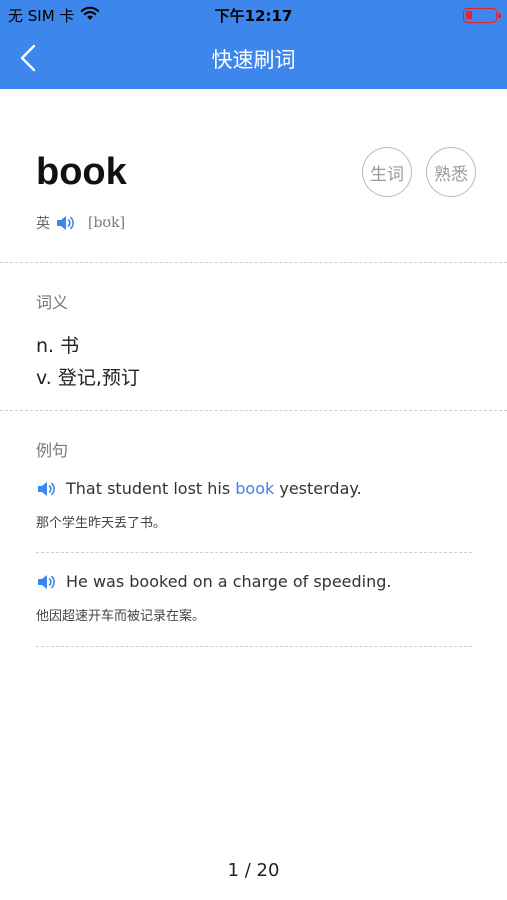 The height and width of the screenshot is (900, 507). I want to click on examples-label: 例句, so click(52, 450).